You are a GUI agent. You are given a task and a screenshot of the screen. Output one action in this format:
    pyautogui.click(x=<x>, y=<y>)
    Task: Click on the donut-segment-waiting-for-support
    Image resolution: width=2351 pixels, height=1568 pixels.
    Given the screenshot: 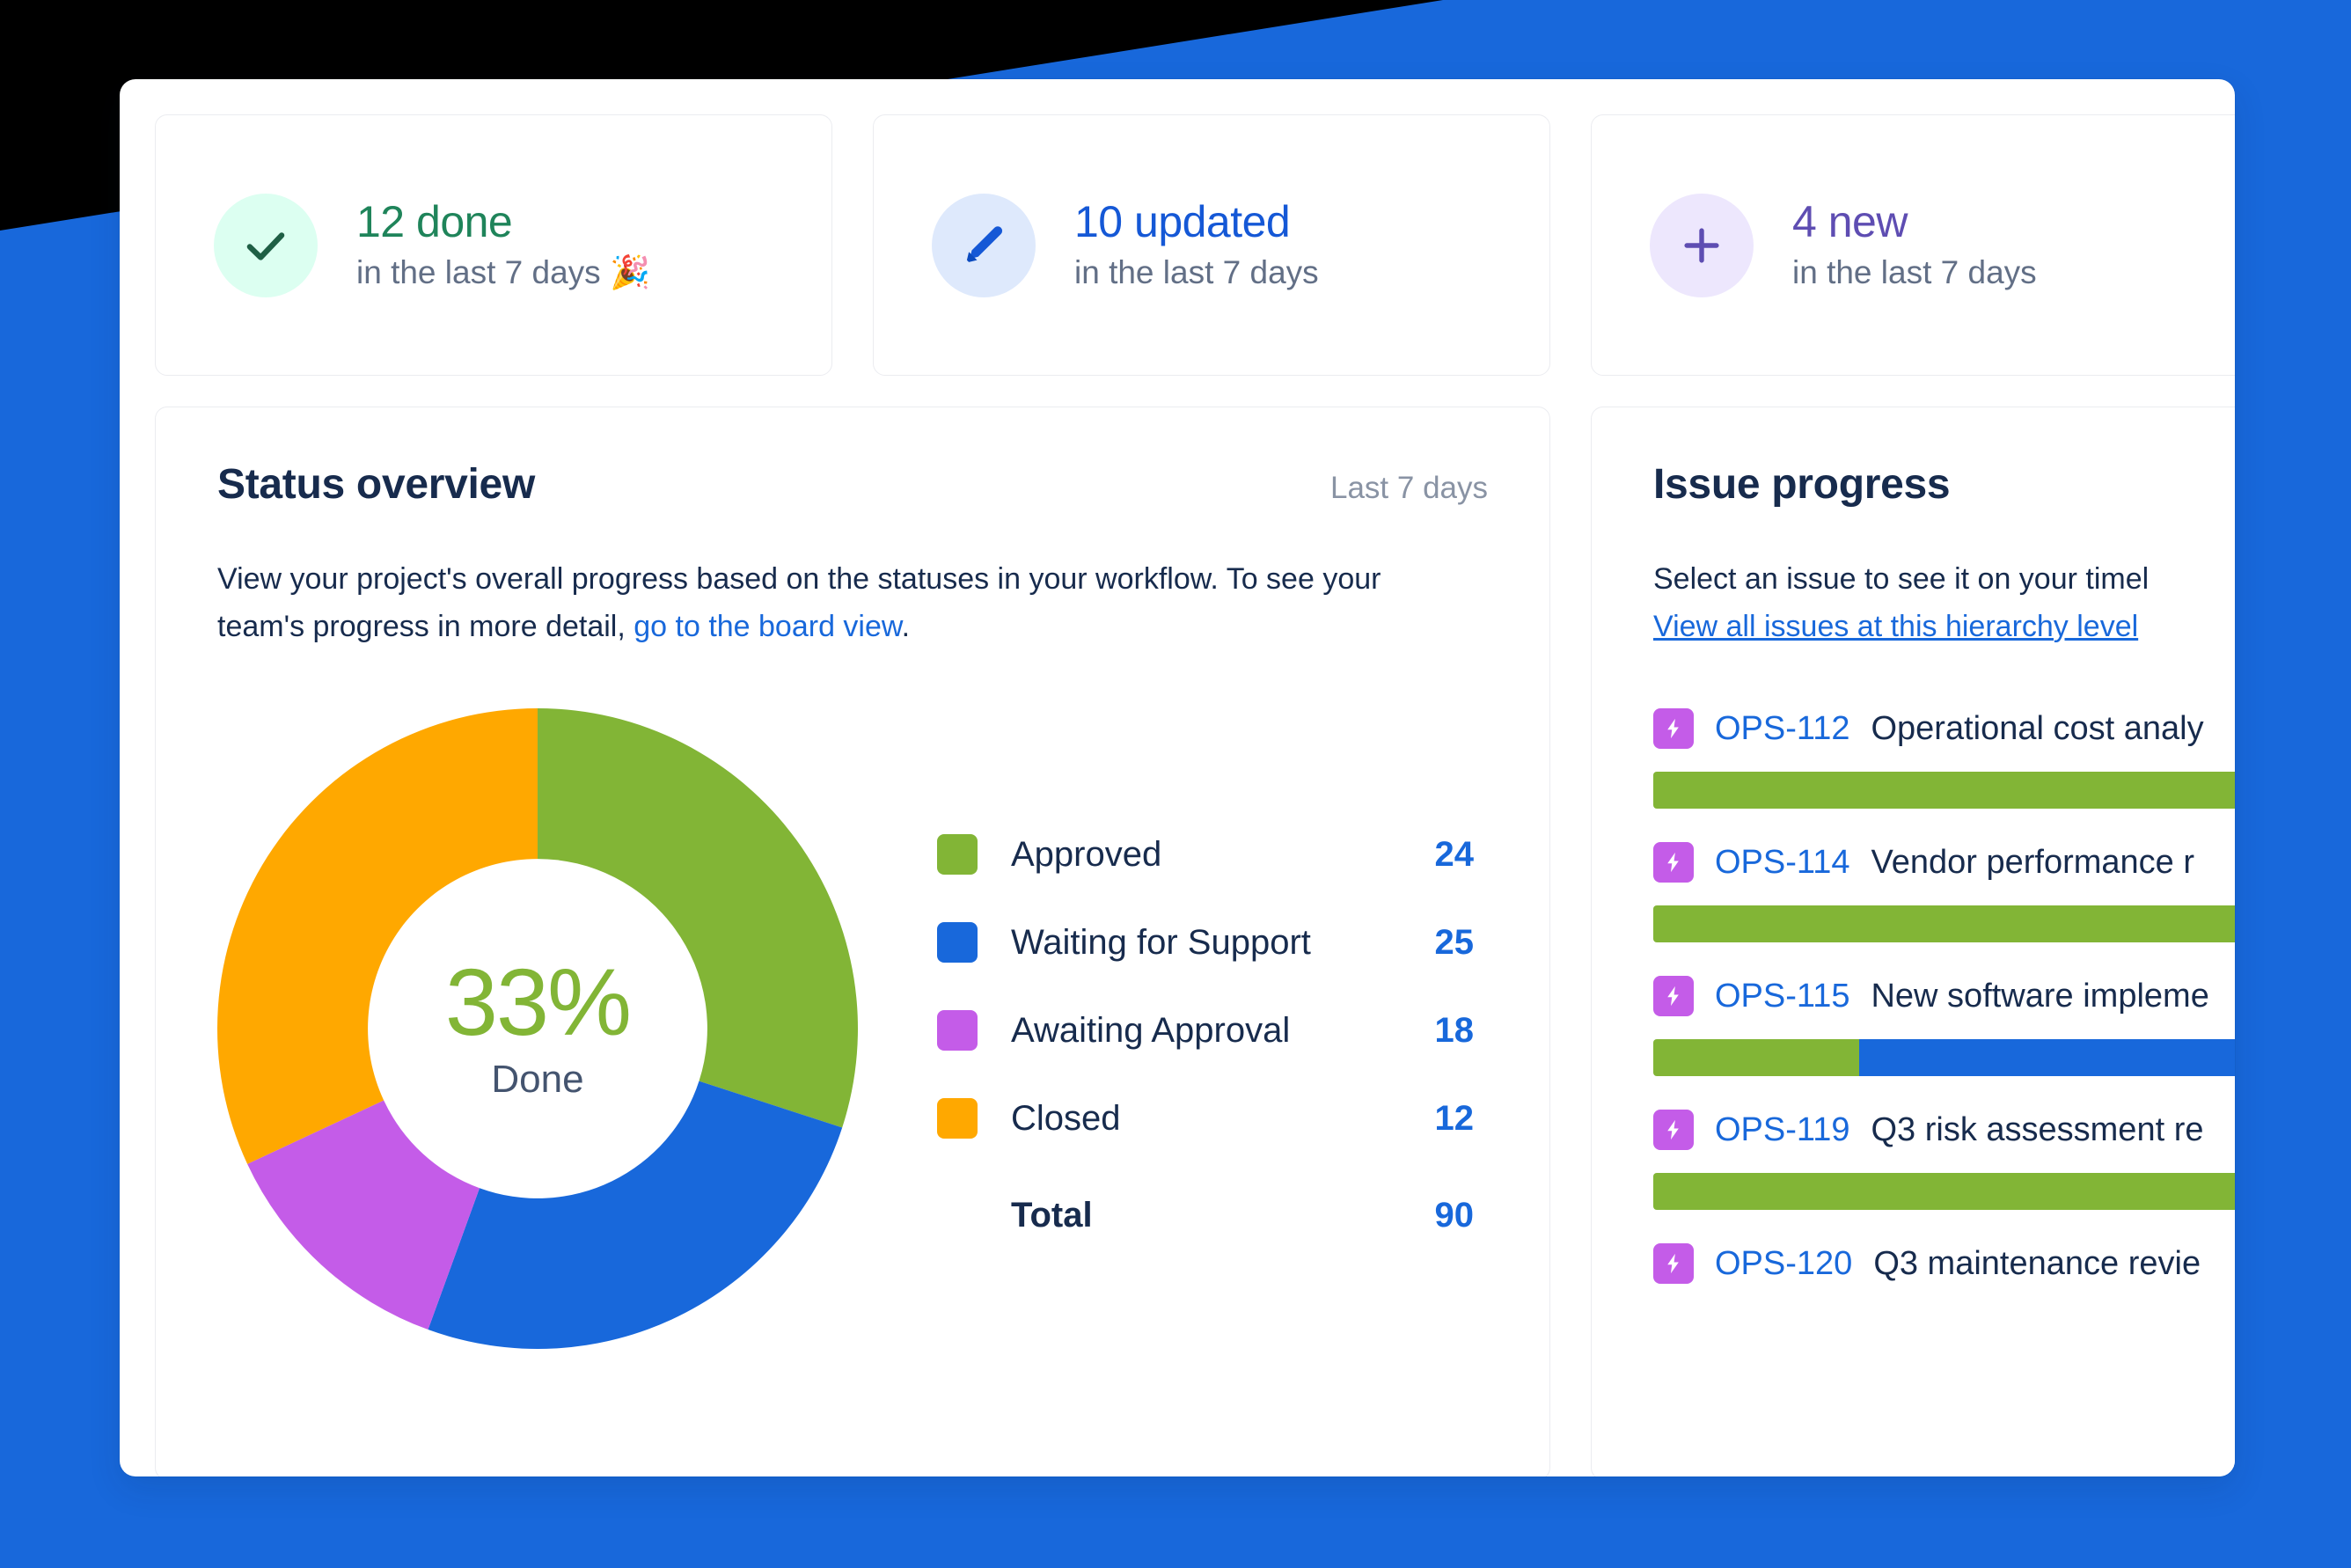 What is the action you would take?
    pyautogui.click(x=635, y=1215)
    